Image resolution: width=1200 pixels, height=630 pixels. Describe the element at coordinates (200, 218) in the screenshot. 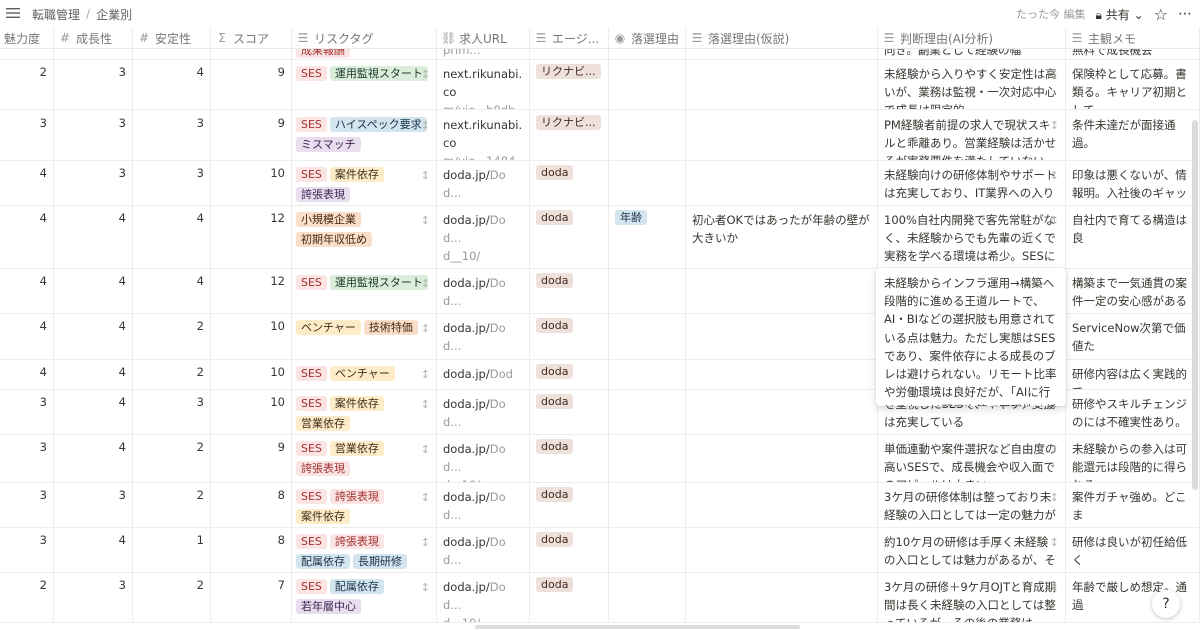

I see `stability-value: 4` at that location.